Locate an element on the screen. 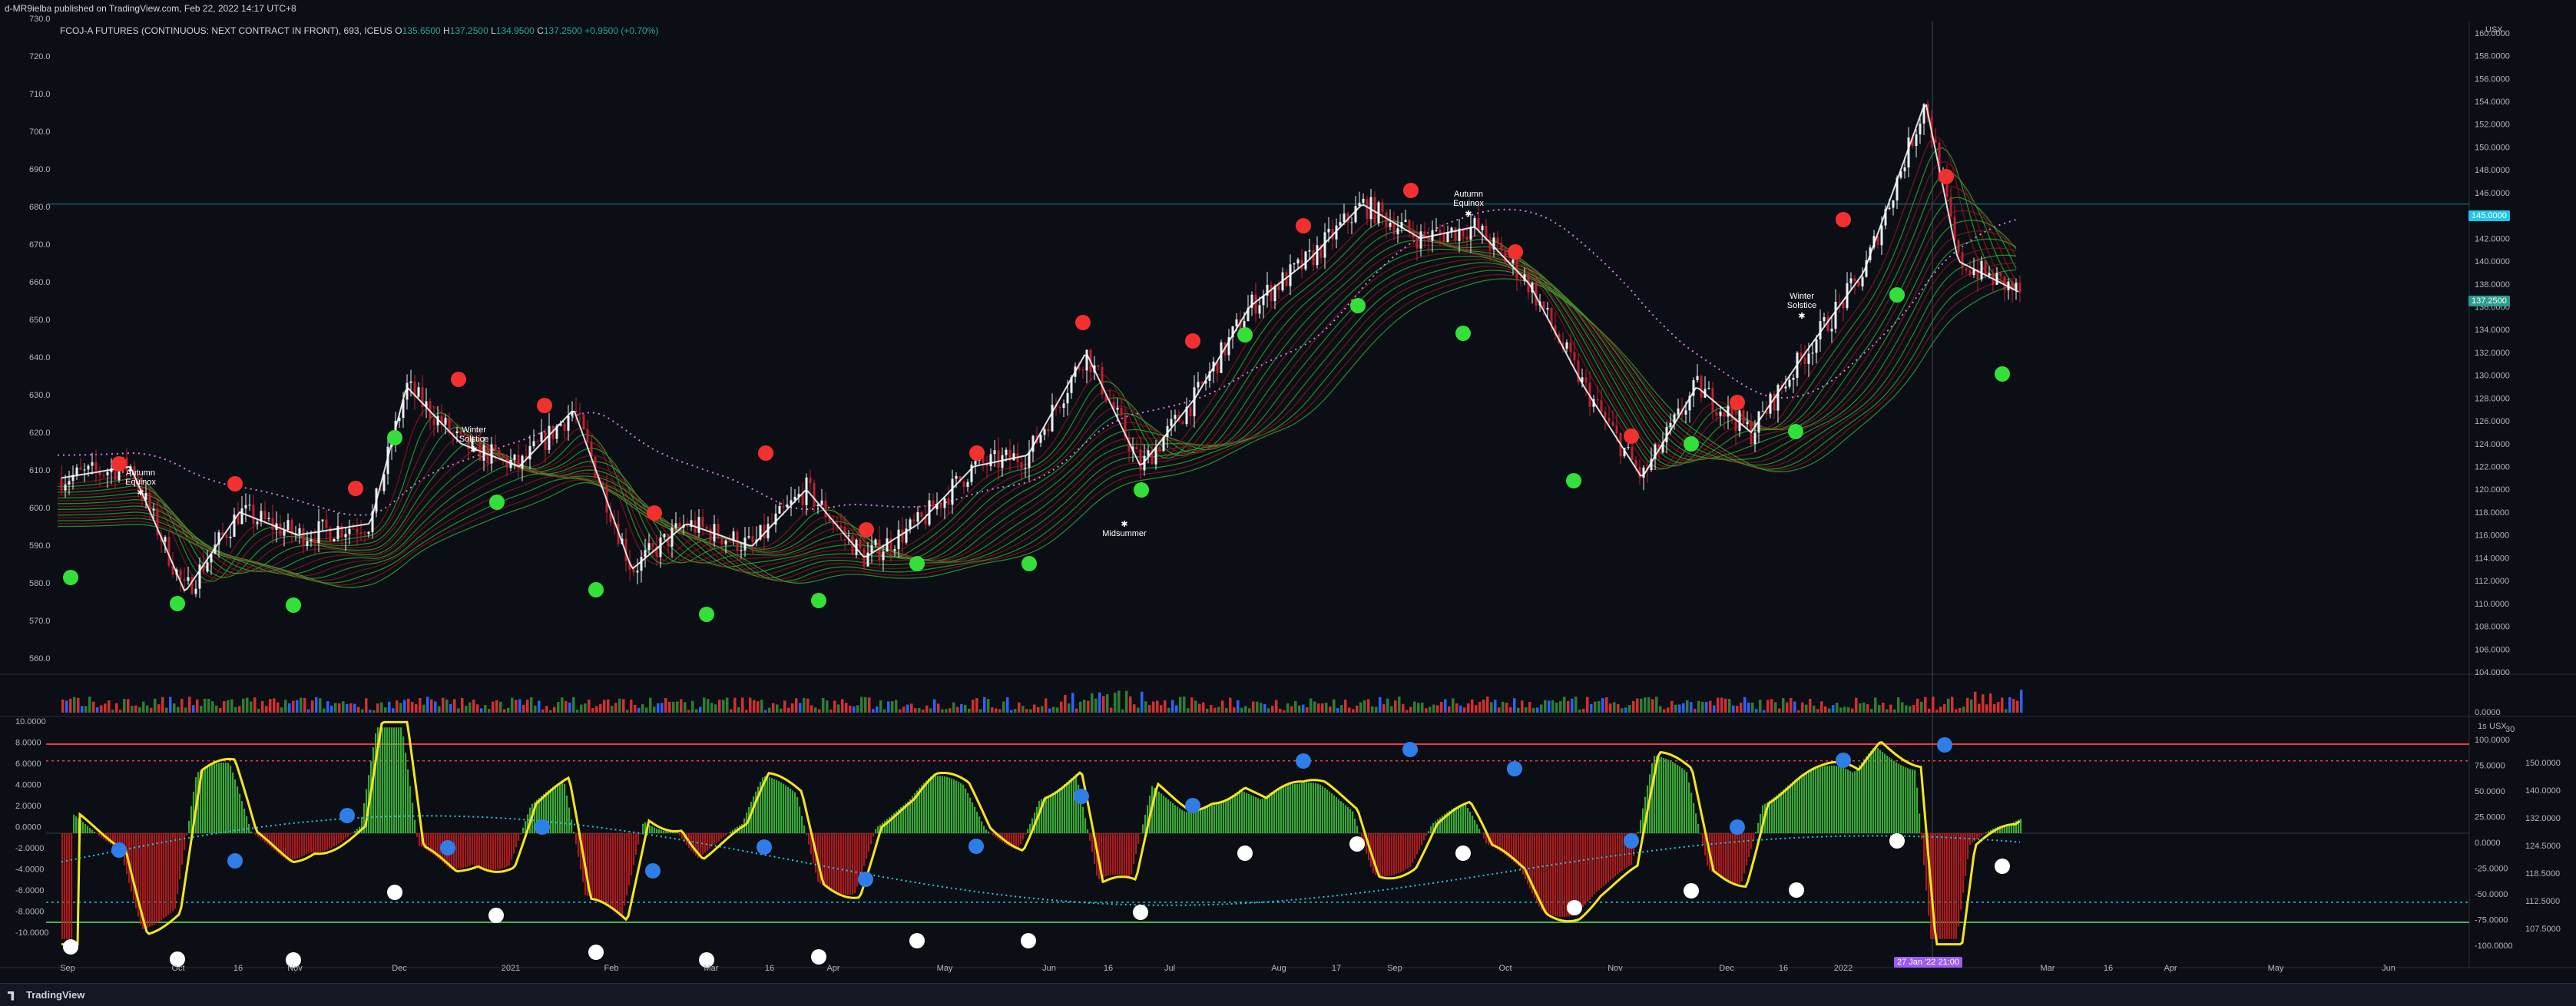  right-price-tick: 134.0000 is located at coordinates (2492, 331).